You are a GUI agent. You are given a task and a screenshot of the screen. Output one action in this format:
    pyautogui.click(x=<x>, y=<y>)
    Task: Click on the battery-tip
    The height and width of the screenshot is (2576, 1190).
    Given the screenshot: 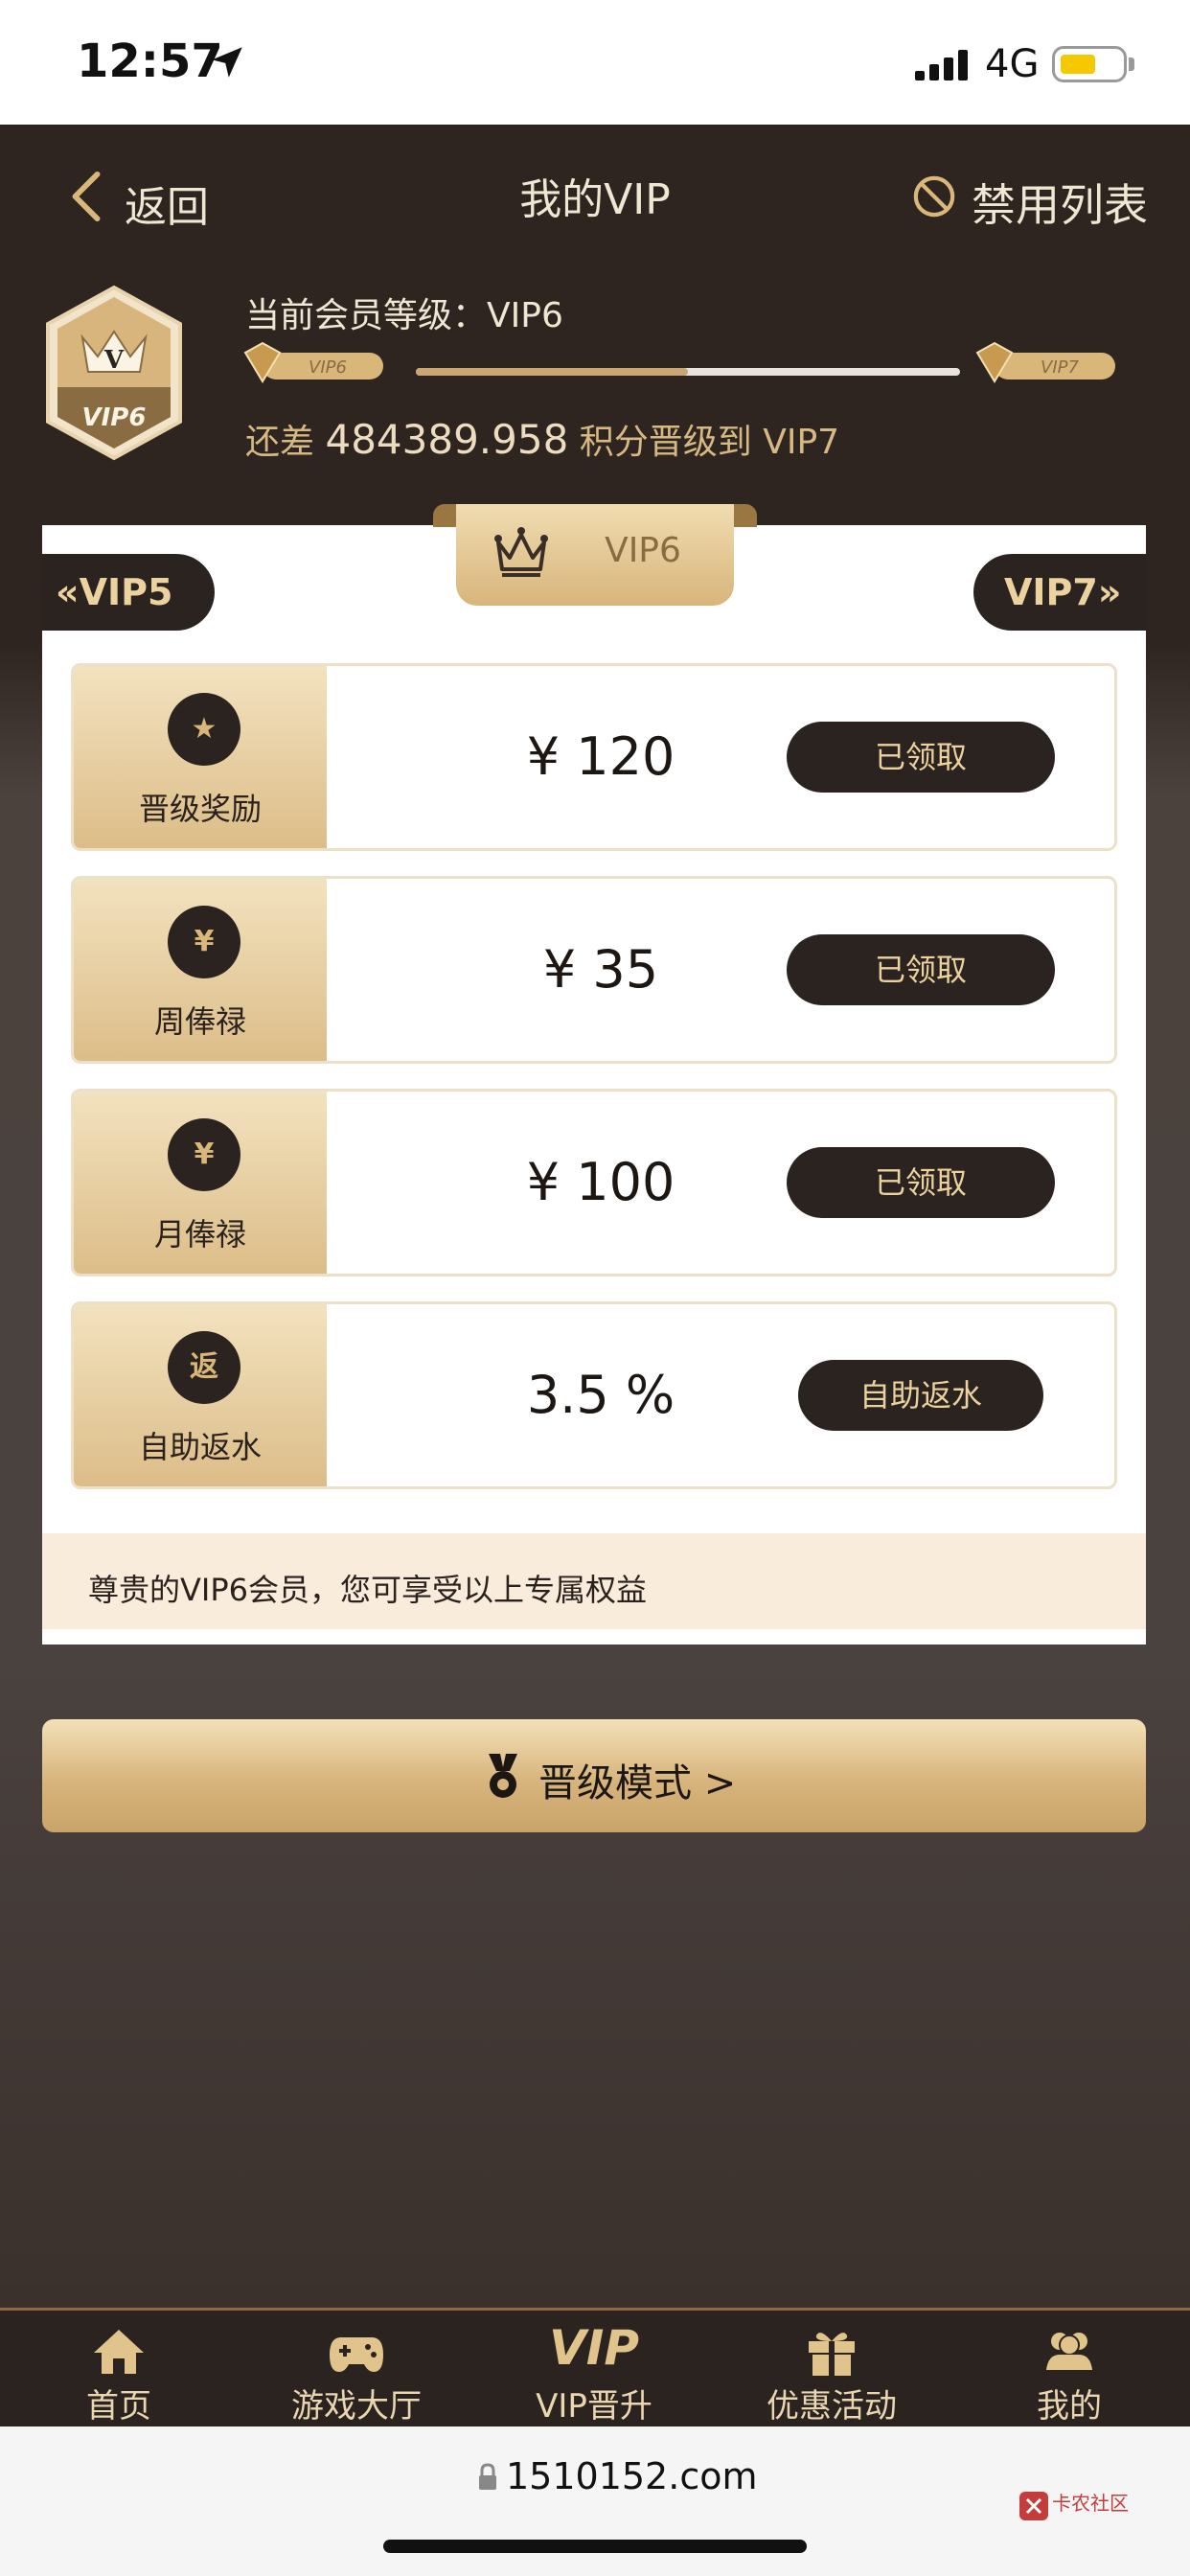 What is the action you would take?
    pyautogui.click(x=1132, y=64)
    